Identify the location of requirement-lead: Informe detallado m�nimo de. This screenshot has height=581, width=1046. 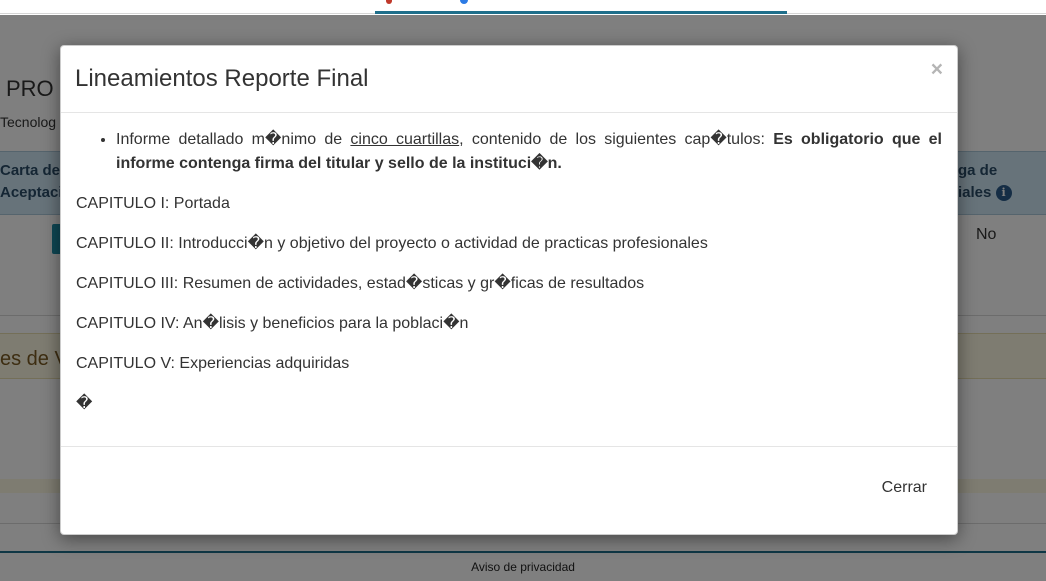
(229, 139).